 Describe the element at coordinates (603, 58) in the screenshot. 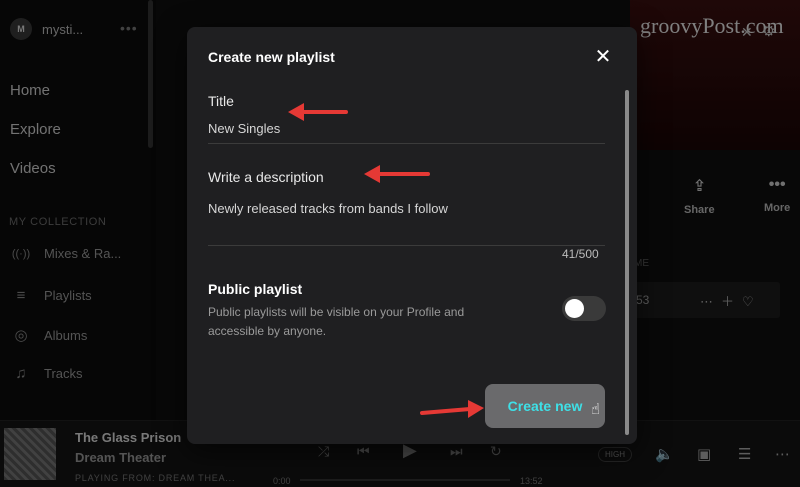

I see `close-icon: ✕` at that location.